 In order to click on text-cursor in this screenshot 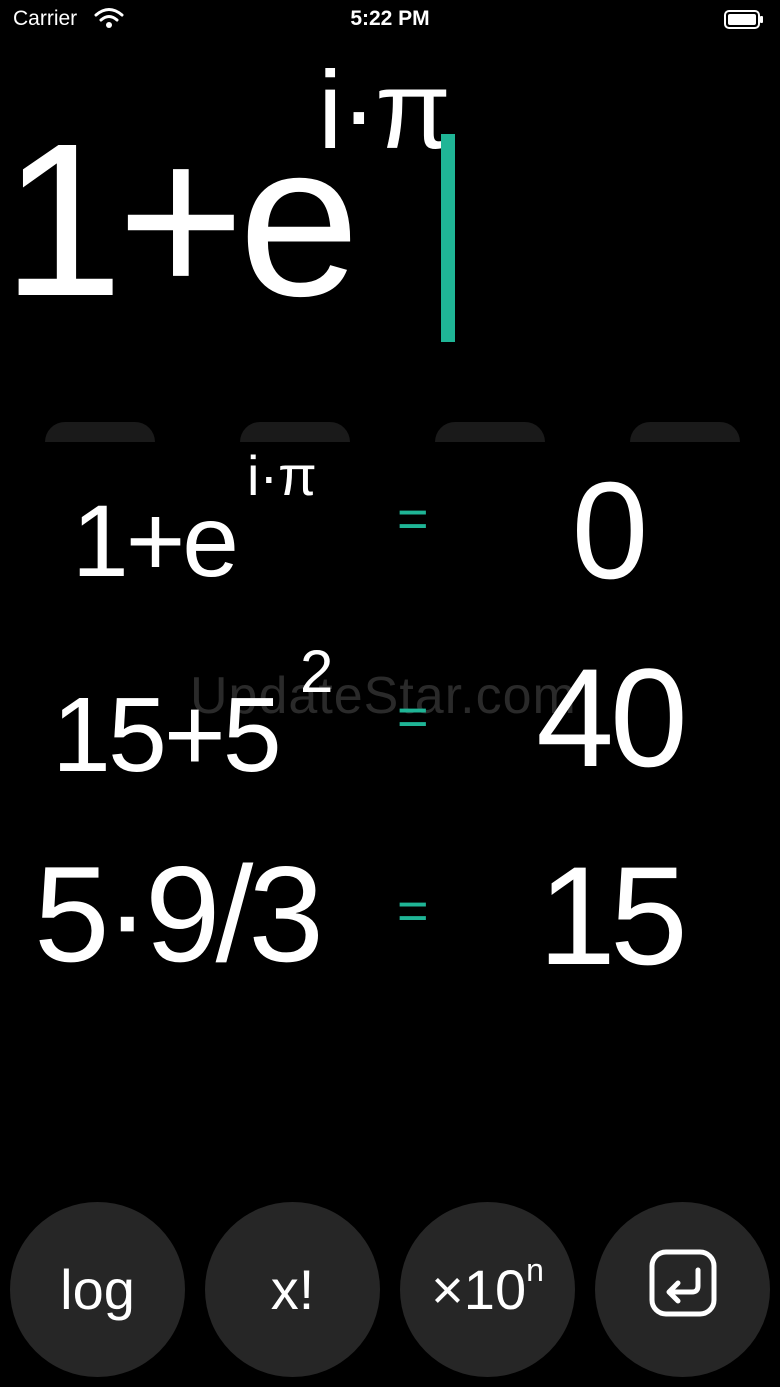, I will do `click(448, 238)`.